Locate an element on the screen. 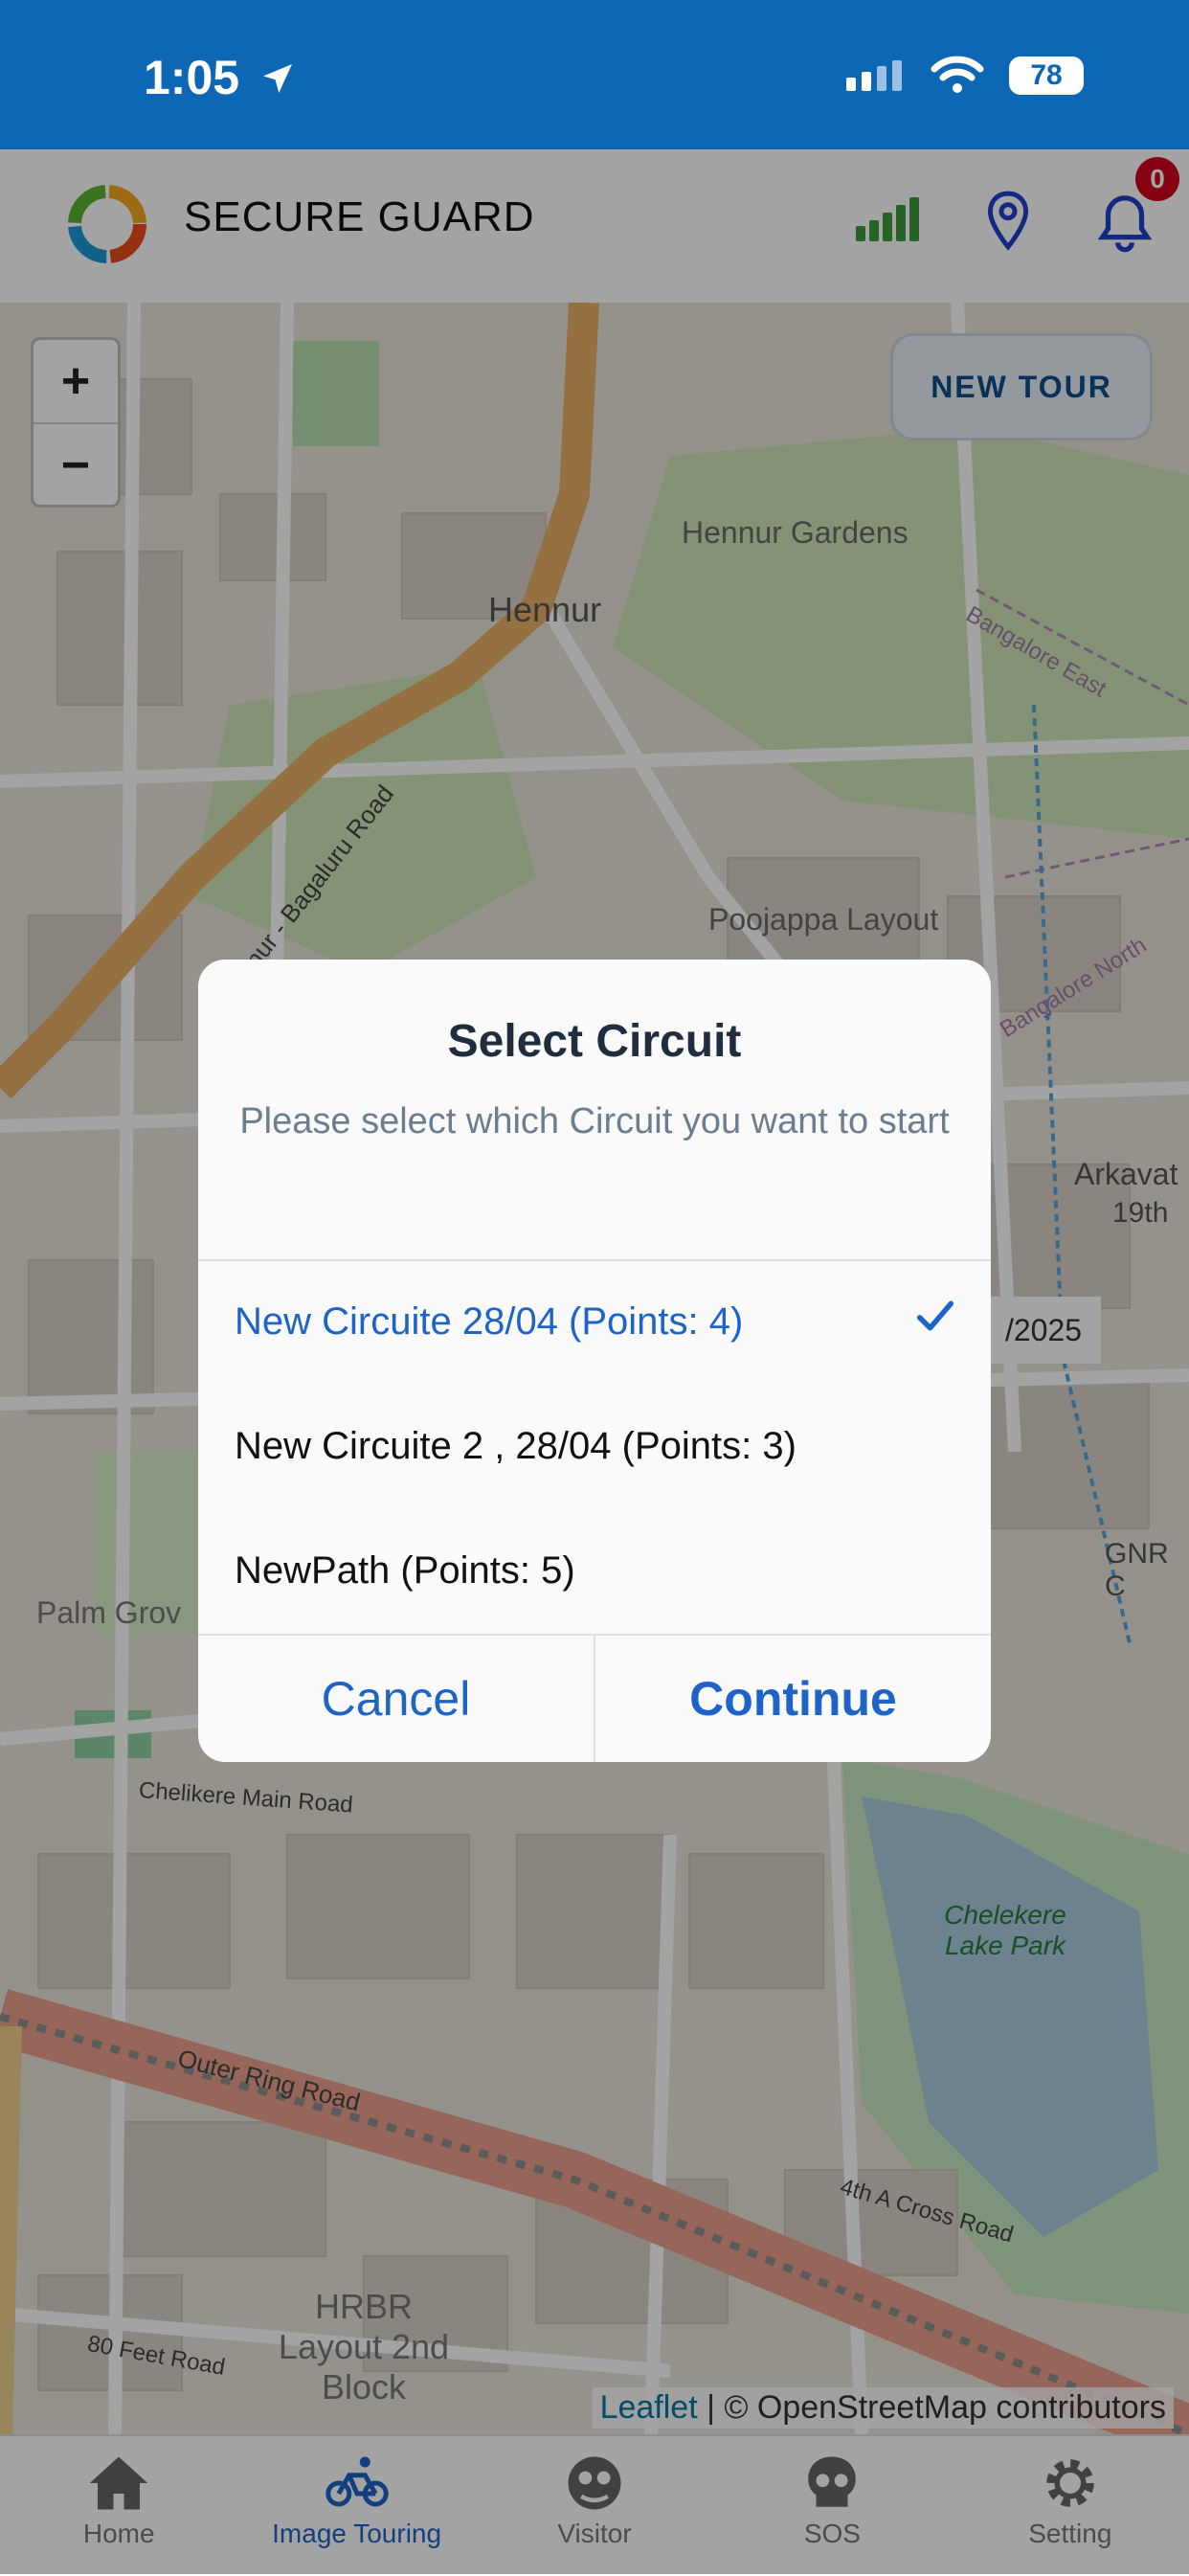 The image size is (1189, 2576). circuit-option-2: New Circuite 2 , 28/04 (Points: 3) is located at coordinates (515, 1446).